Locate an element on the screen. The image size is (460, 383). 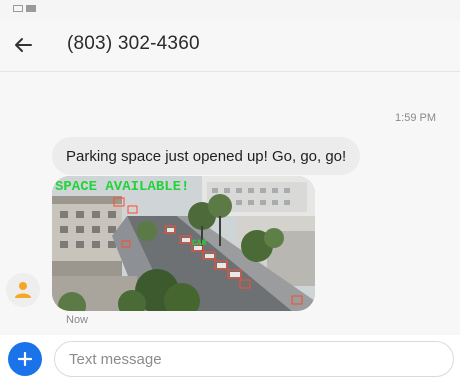
overlay-text: SPACE AVAILABLE! is located at coordinates (122, 187).